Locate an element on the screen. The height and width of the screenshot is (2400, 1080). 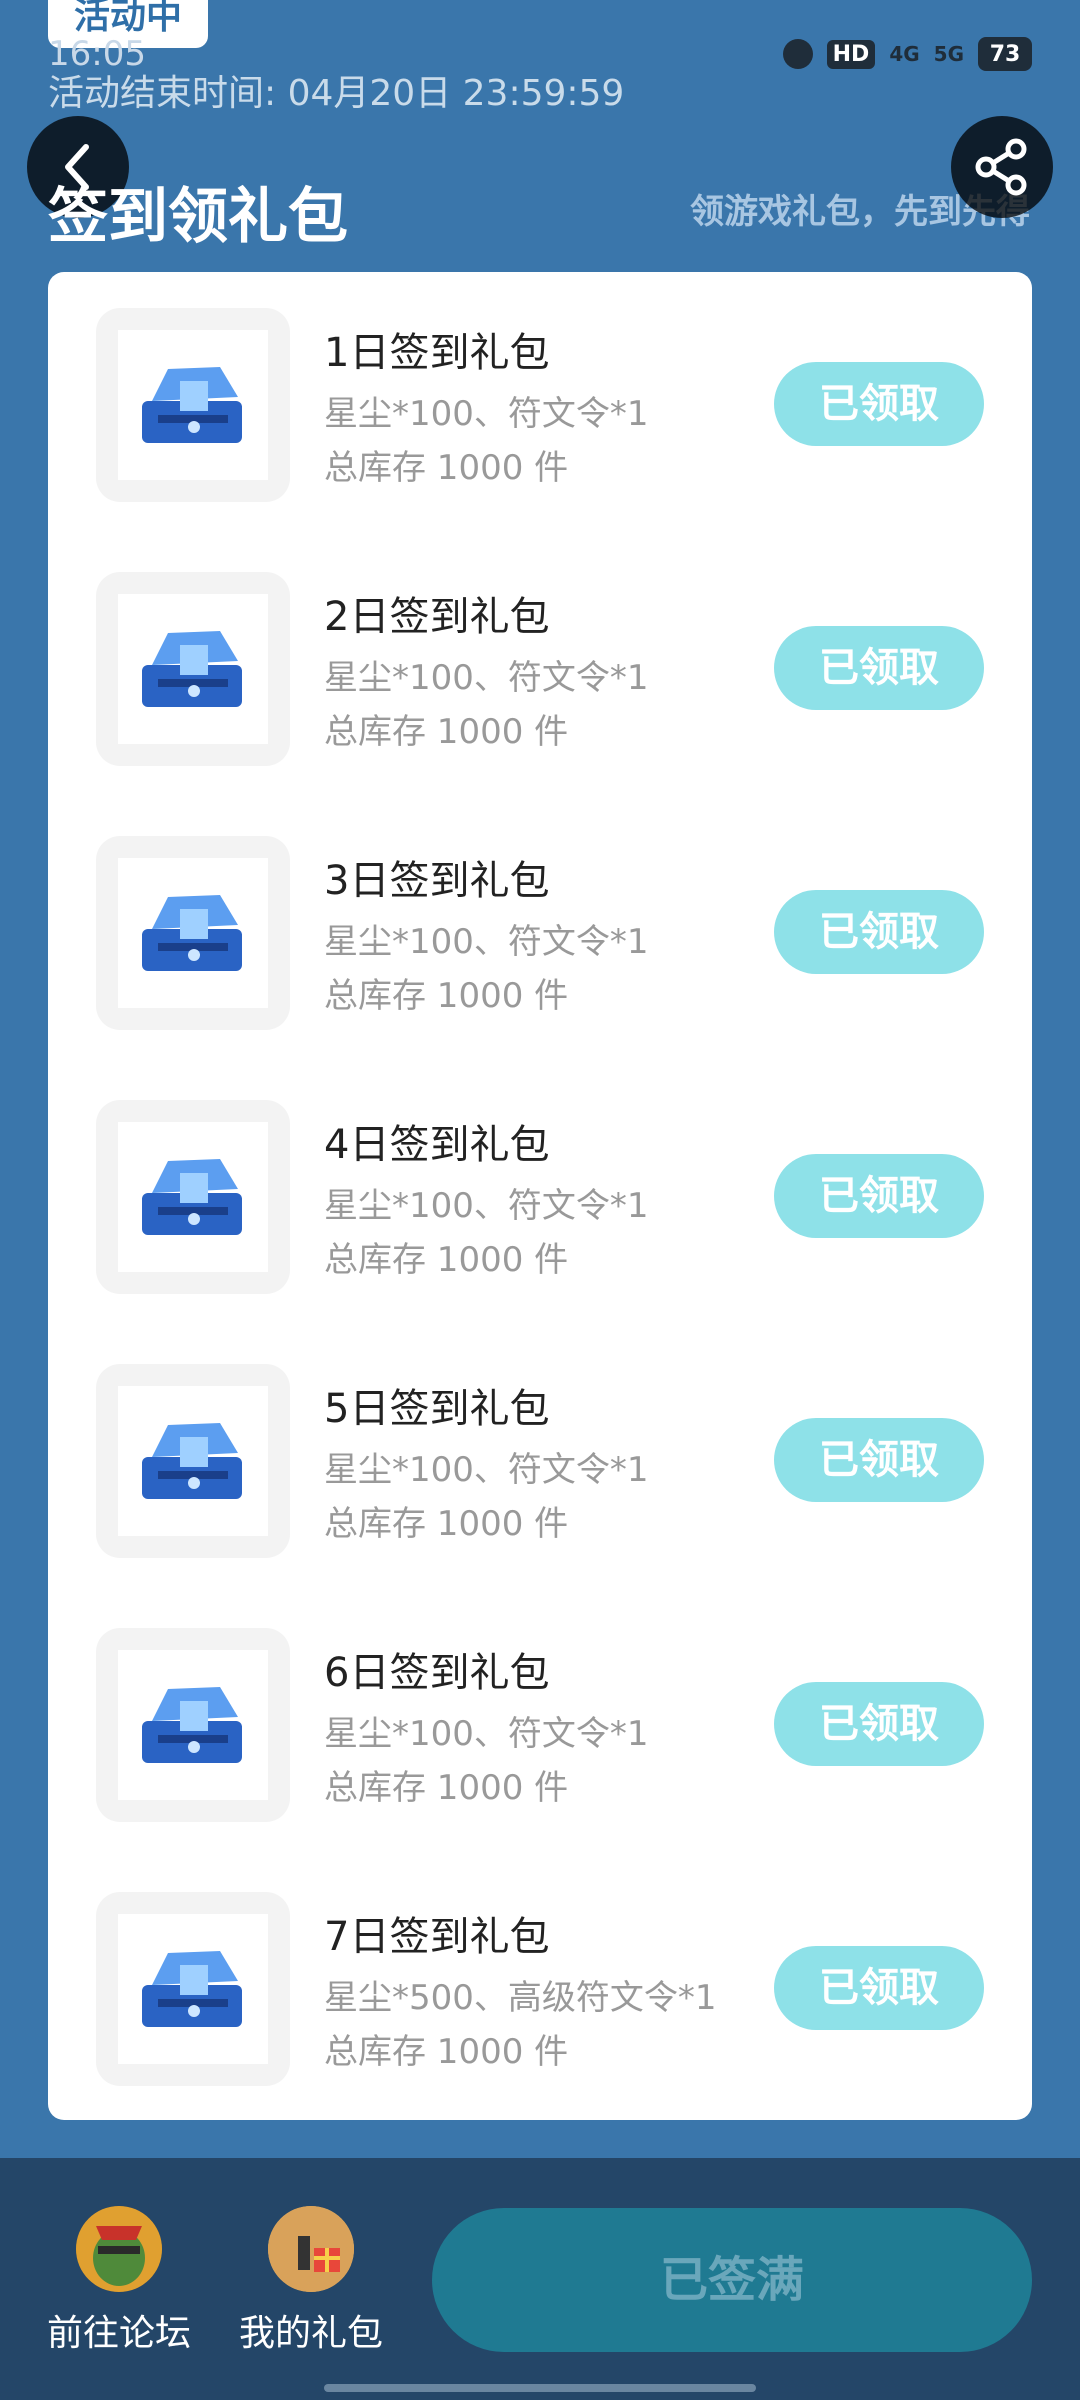
gift-name: 5日签到礼包 is located at coordinates (437, 1409).